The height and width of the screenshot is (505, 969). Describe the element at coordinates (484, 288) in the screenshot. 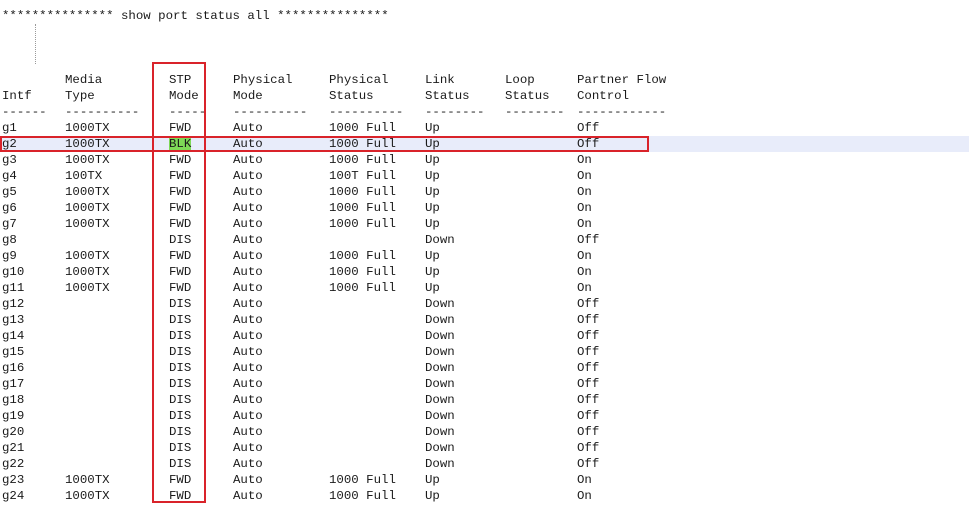

I see `table-row: g11 1000TX FWD Auto 1000 Full Up On` at that location.